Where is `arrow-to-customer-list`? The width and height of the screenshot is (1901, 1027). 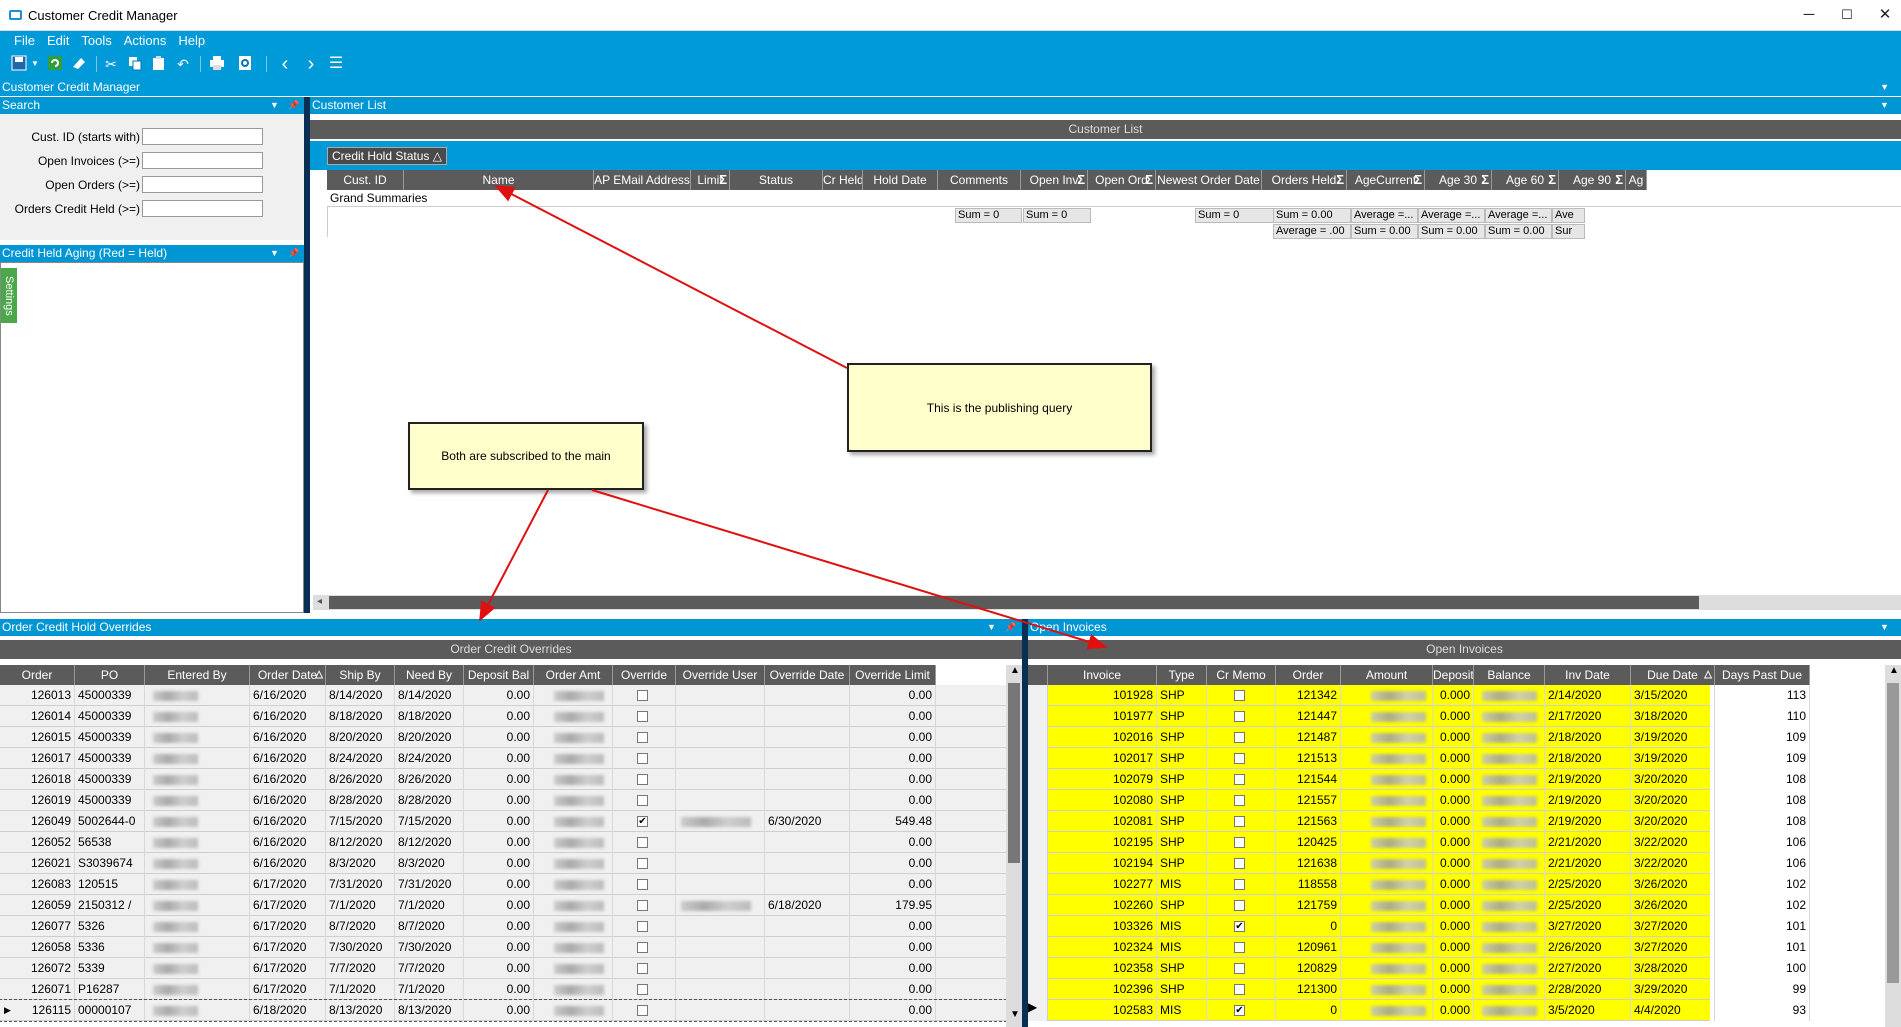 arrow-to-customer-list is located at coordinates (671, 277).